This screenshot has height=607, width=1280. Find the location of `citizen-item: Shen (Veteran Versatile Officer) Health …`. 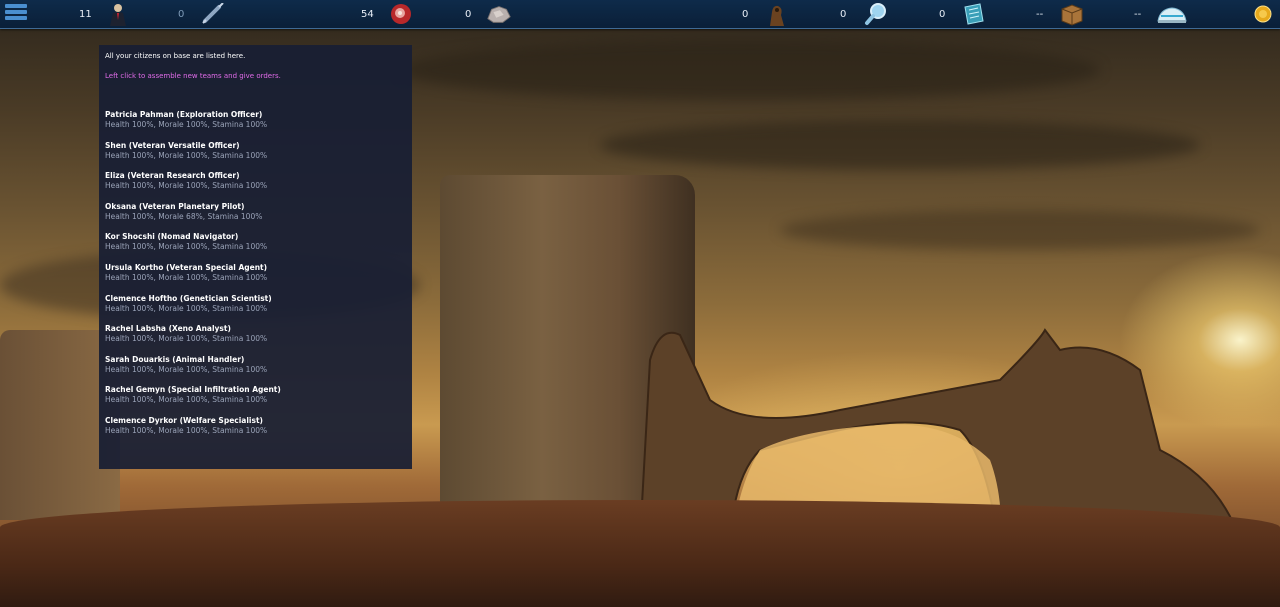

citizen-item: Shen (Veteran Versatile Officer) Health … is located at coordinates (255, 156).